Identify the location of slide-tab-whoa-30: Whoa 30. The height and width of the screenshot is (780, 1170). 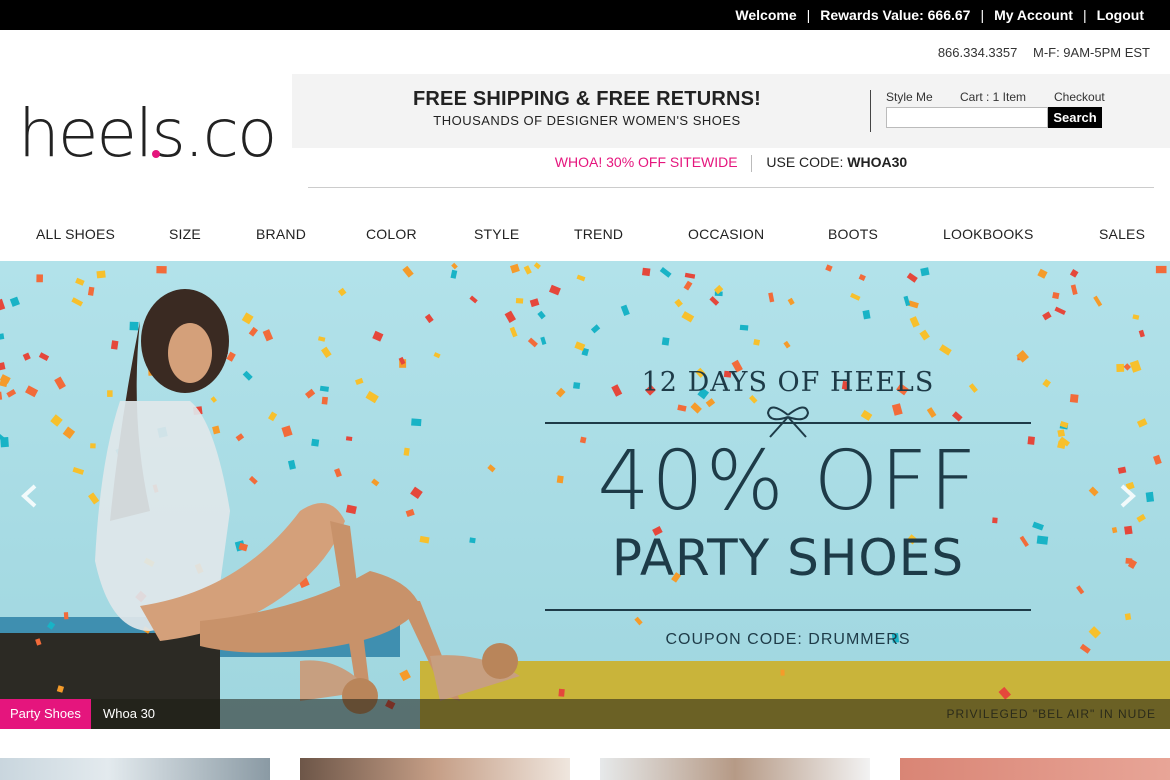
(129, 714).